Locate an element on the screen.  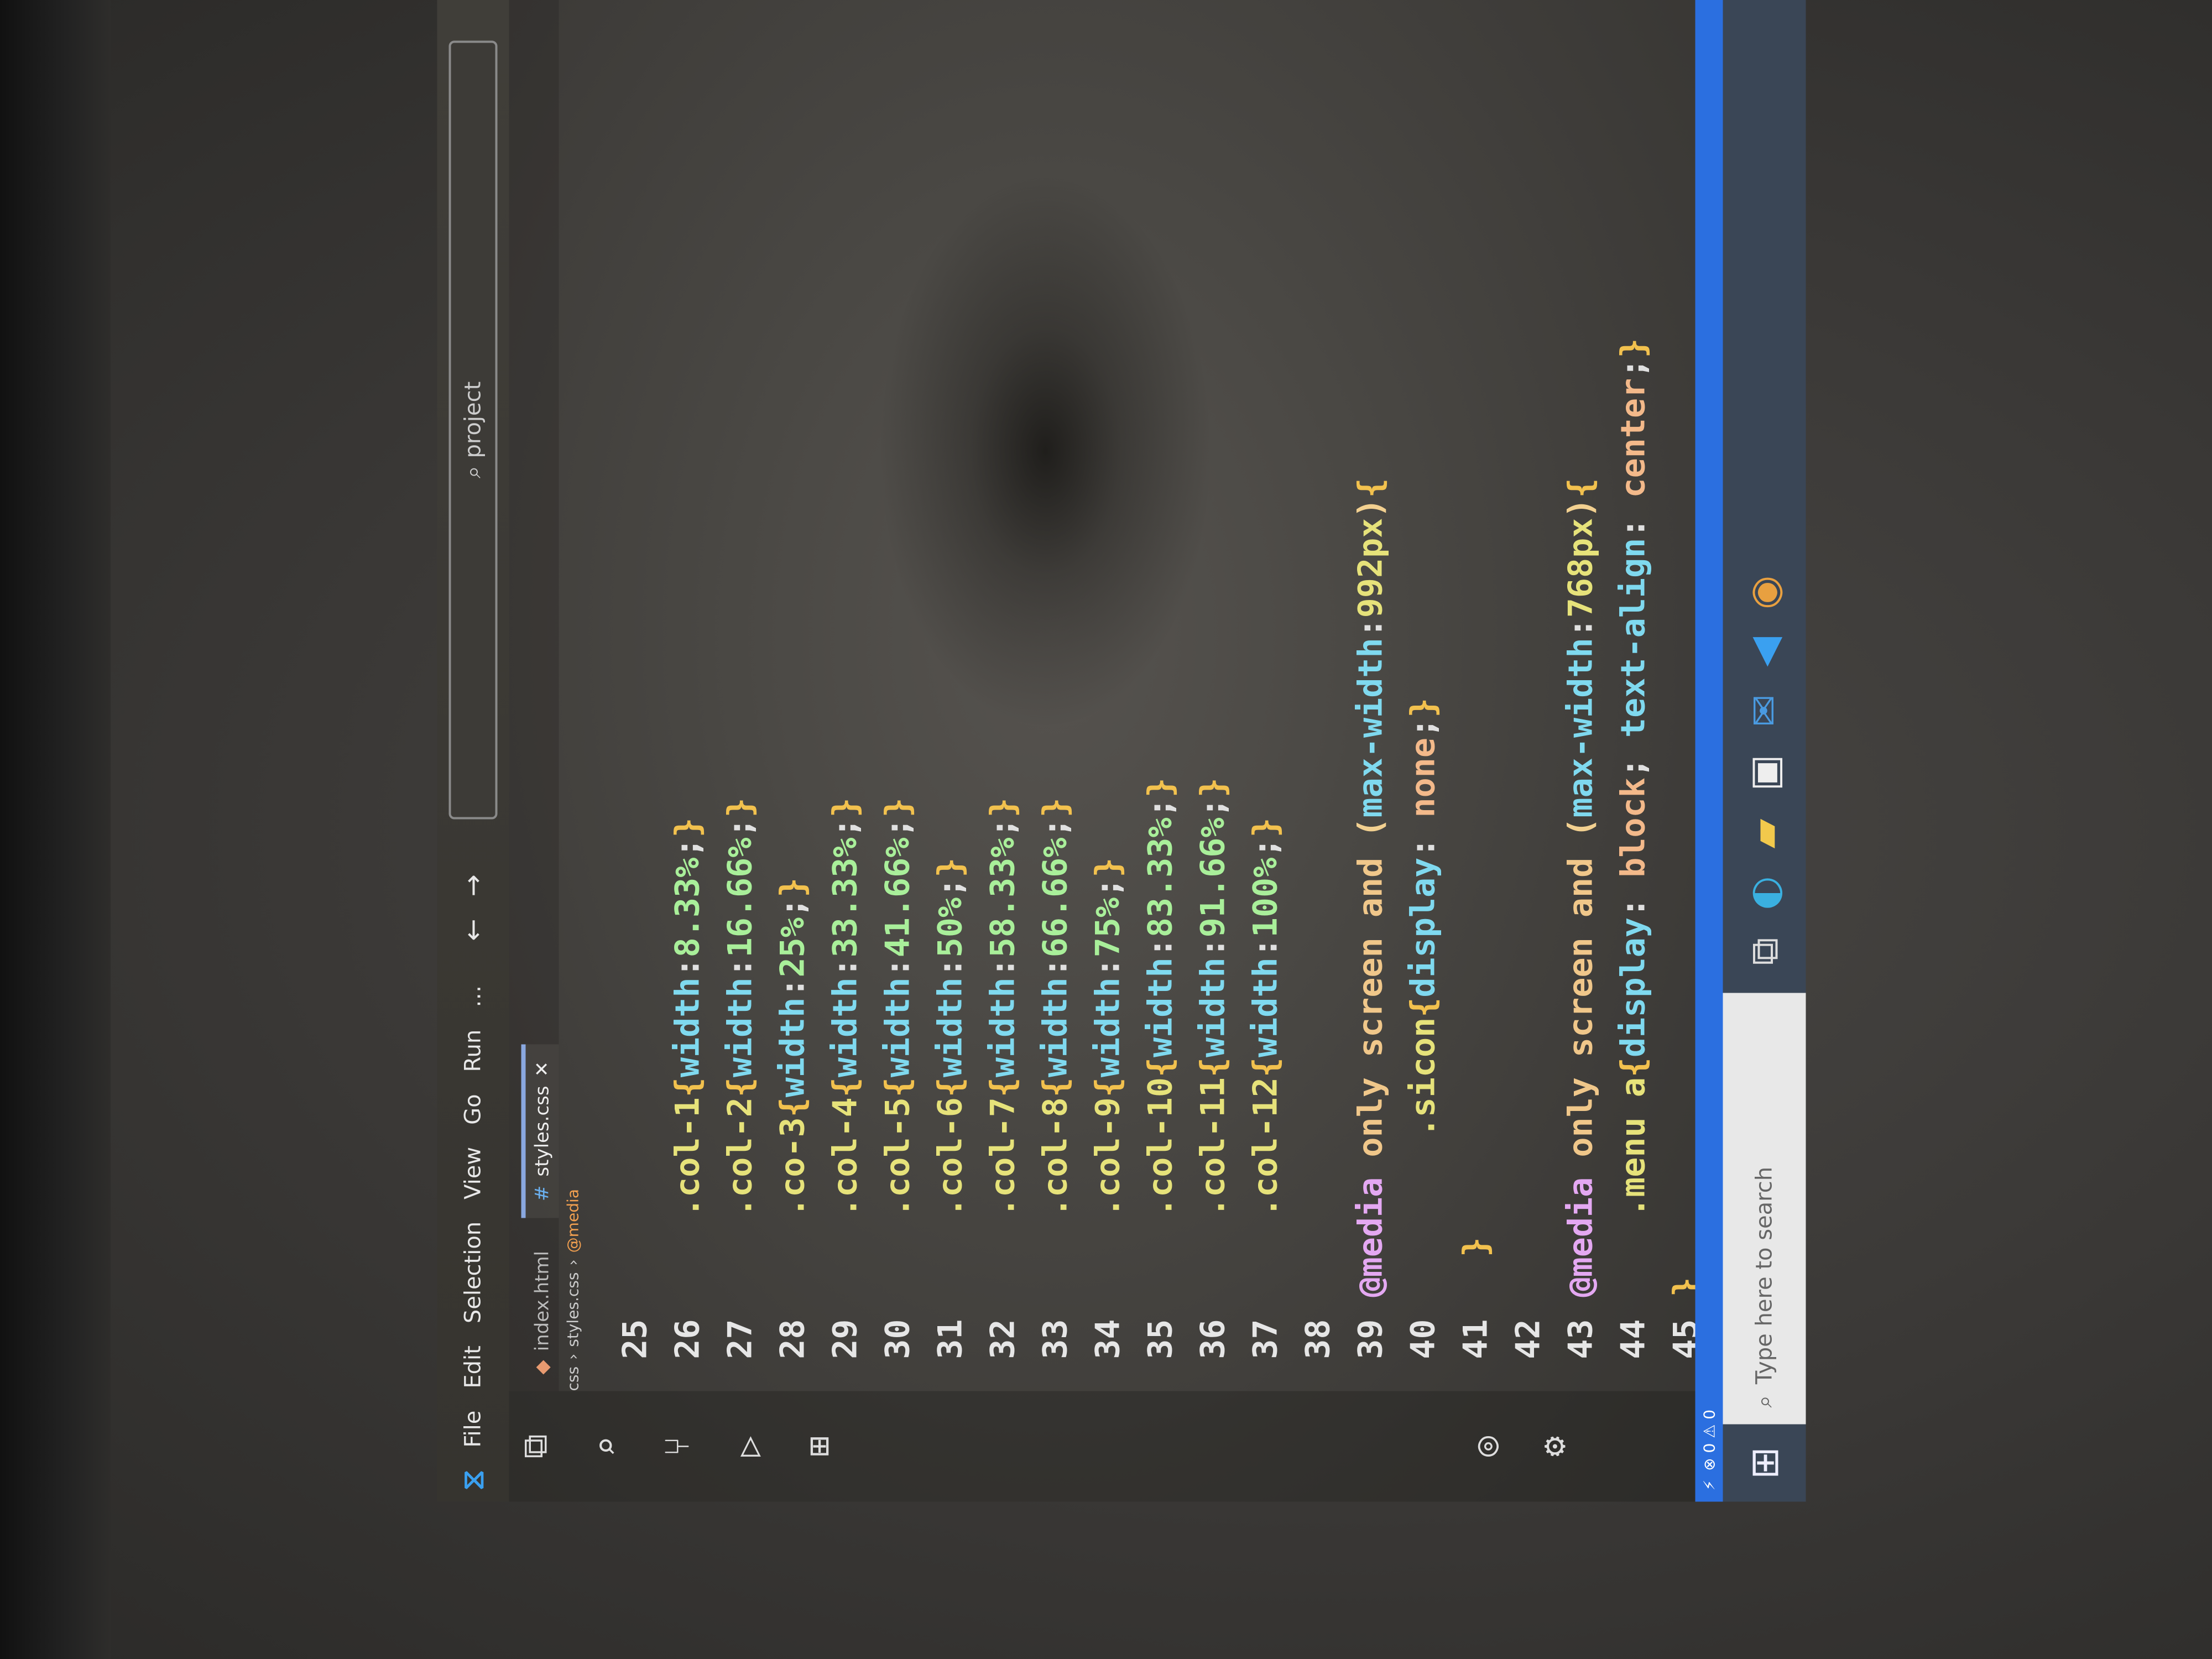
code-line: 25 is located at coordinates (635, 696).